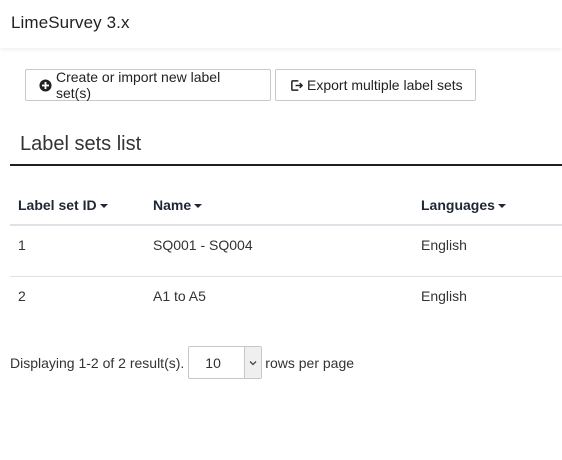  What do you see at coordinates (22, 296) in the screenshot?
I see `cell-label-set-id: 2` at bounding box center [22, 296].